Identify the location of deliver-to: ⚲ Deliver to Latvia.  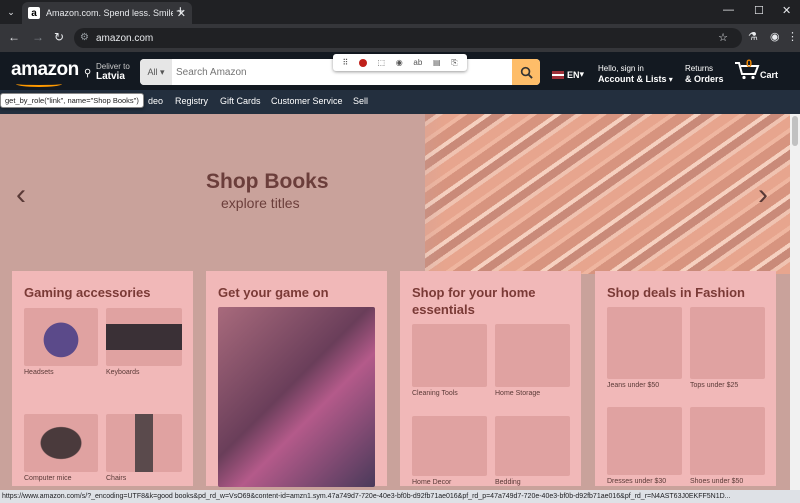
(107, 72).